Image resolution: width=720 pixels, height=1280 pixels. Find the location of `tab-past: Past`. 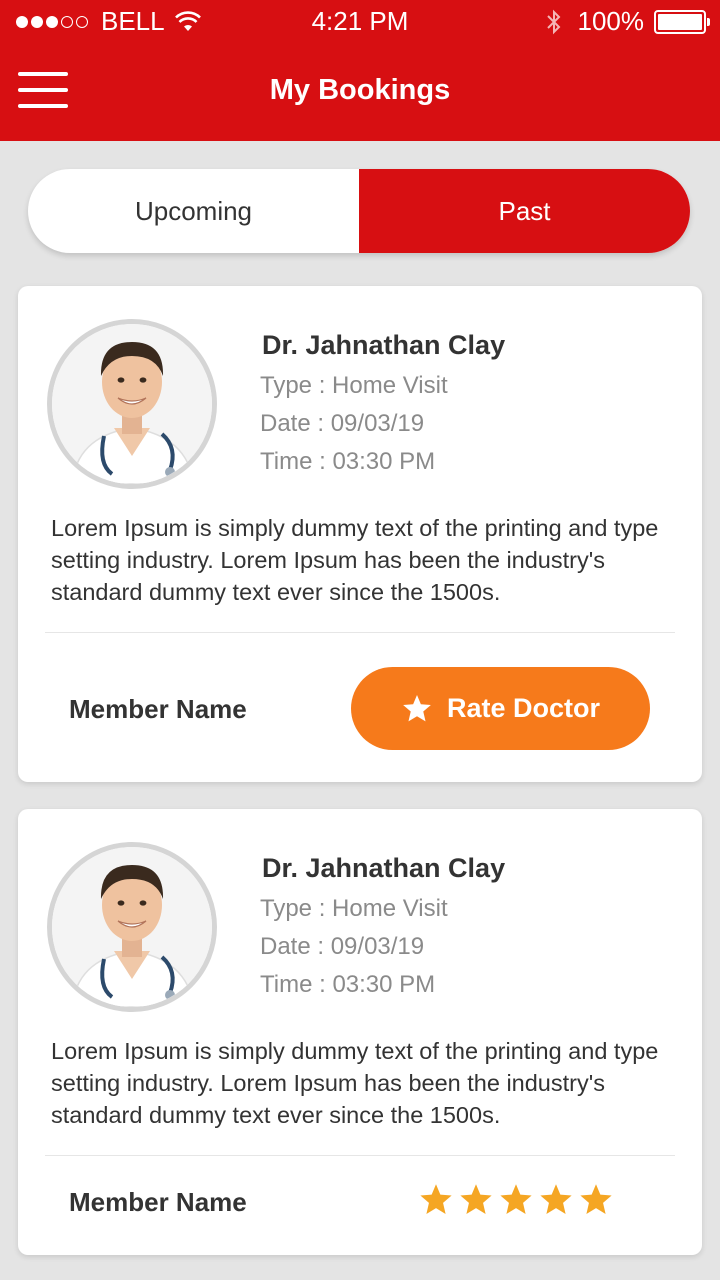

tab-past: Past is located at coordinates (524, 211).